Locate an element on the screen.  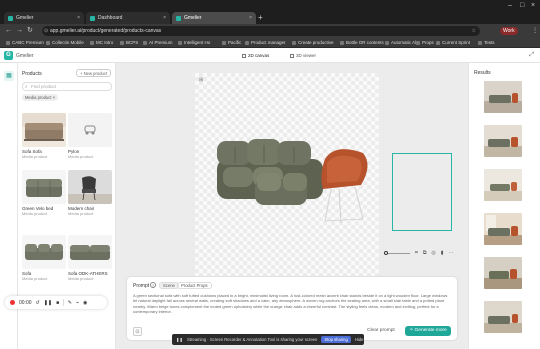
new-product-label: New product is located at coordinates (95, 73).